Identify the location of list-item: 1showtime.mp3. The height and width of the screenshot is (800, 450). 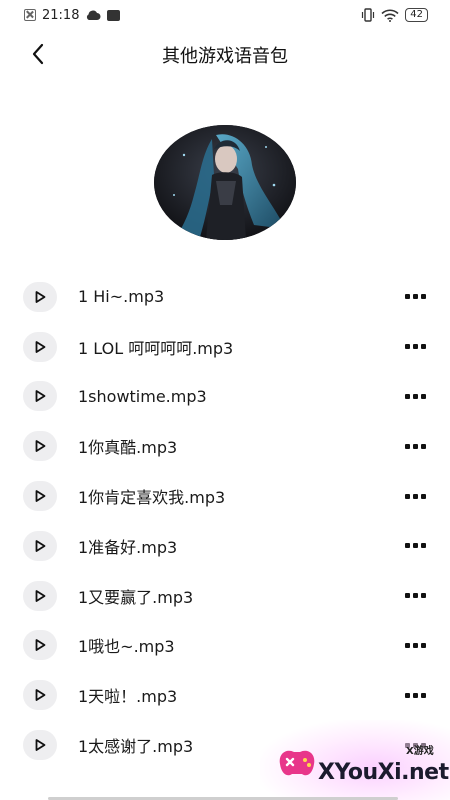
(225, 397).